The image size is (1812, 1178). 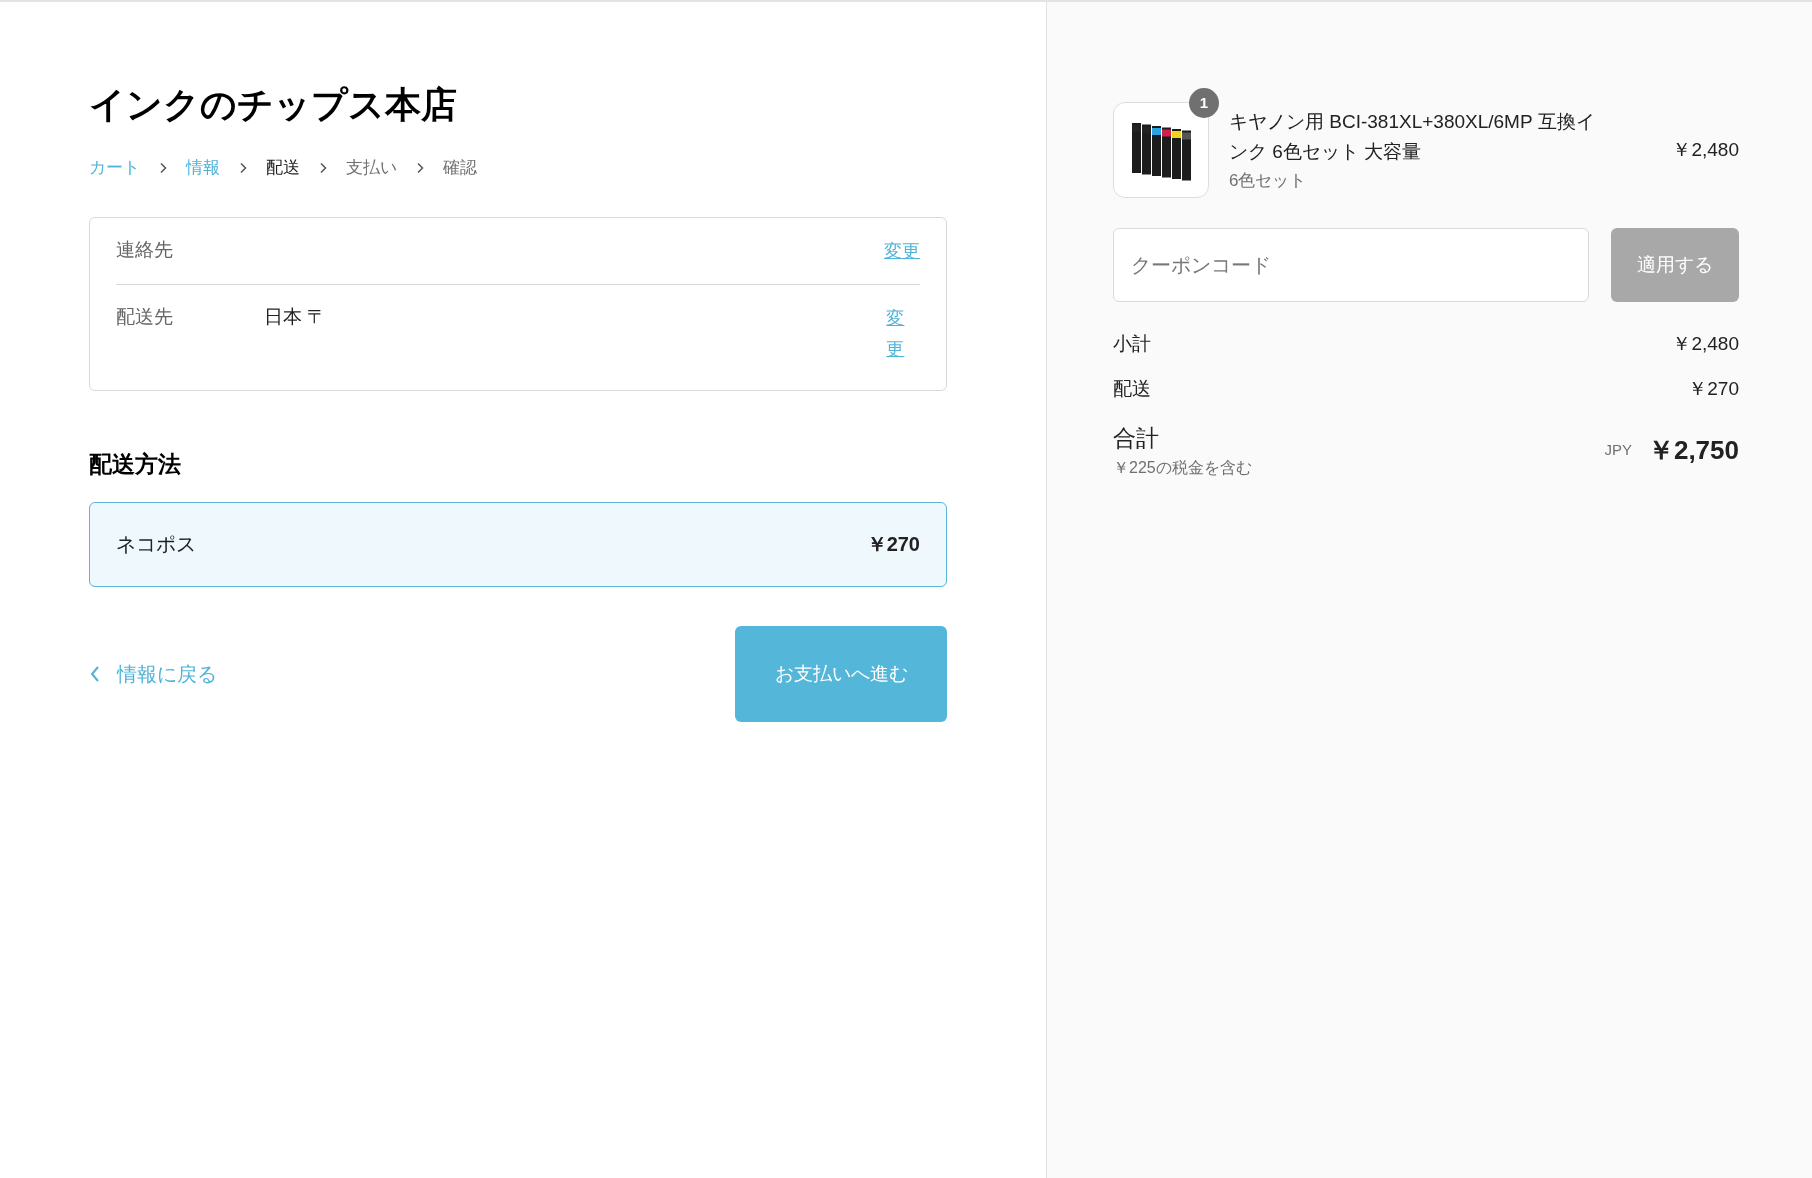 What do you see at coordinates (145, 249) in the screenshot?
I see `review-label: 連絡先` at bounding box center [145, 249].